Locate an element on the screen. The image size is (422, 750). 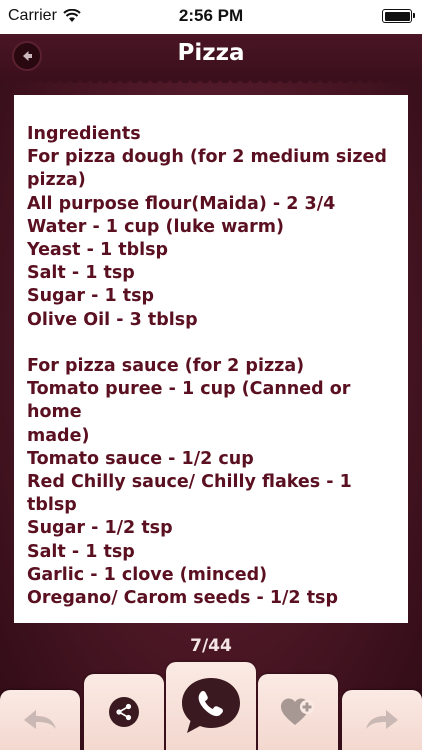
recipe-line: Red Chilly sauce/ Chilly flakes - 1 is located at coordinates (189, 482).